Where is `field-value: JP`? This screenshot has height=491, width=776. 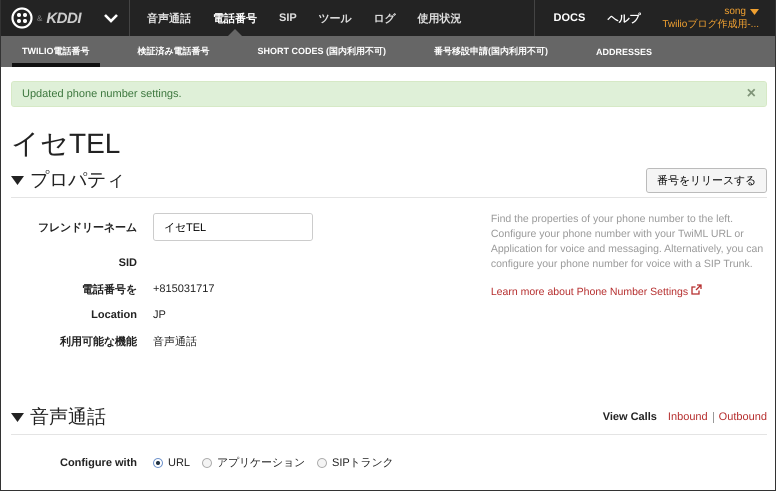 field-value: JP is located at coordinates (159, 315).